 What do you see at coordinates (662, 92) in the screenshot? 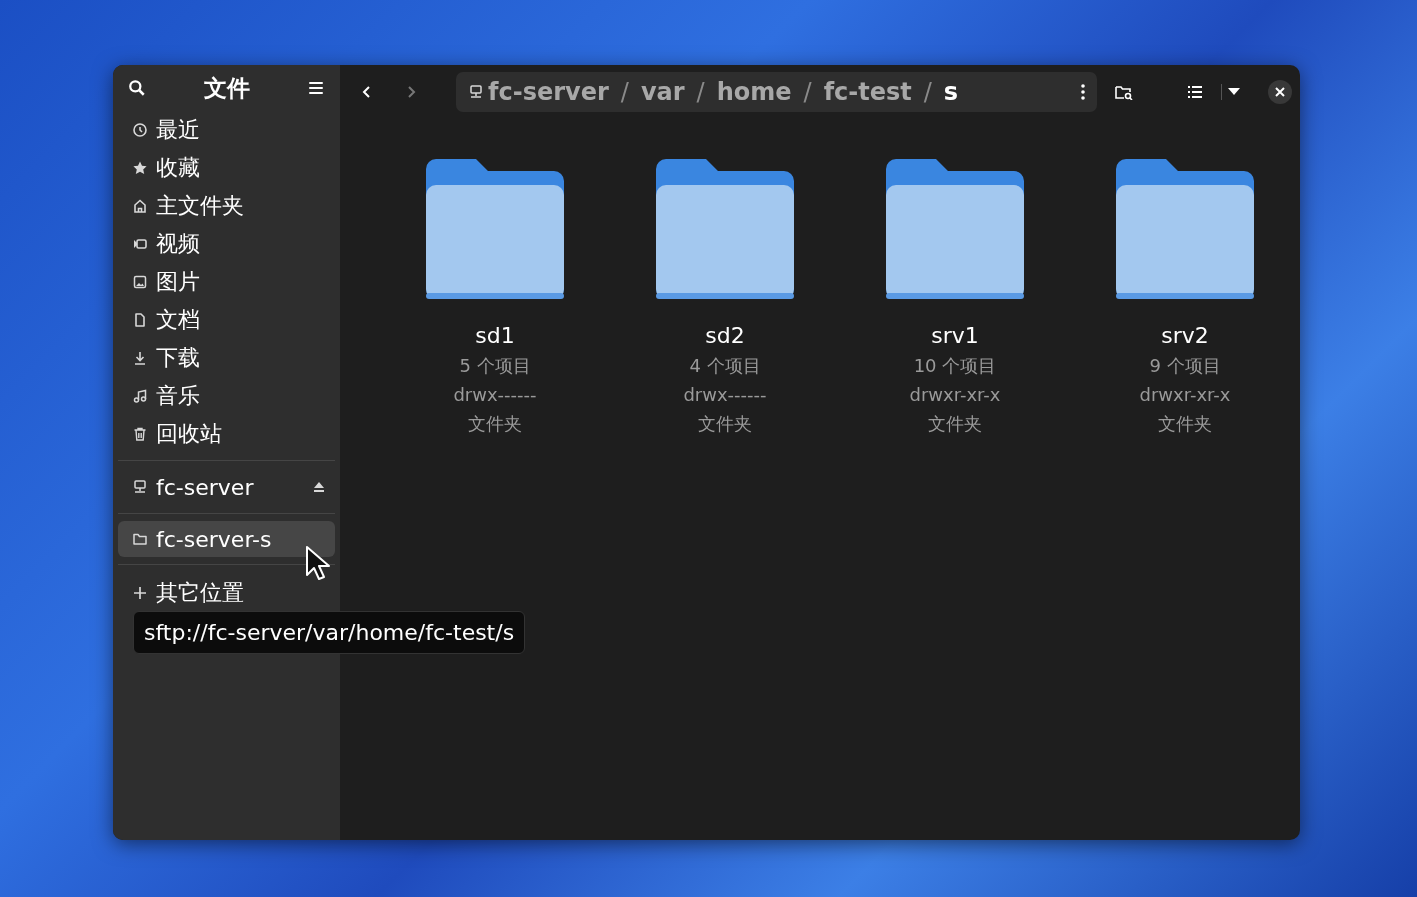
I see `path-segment: var` at bounding box center [662, 92].